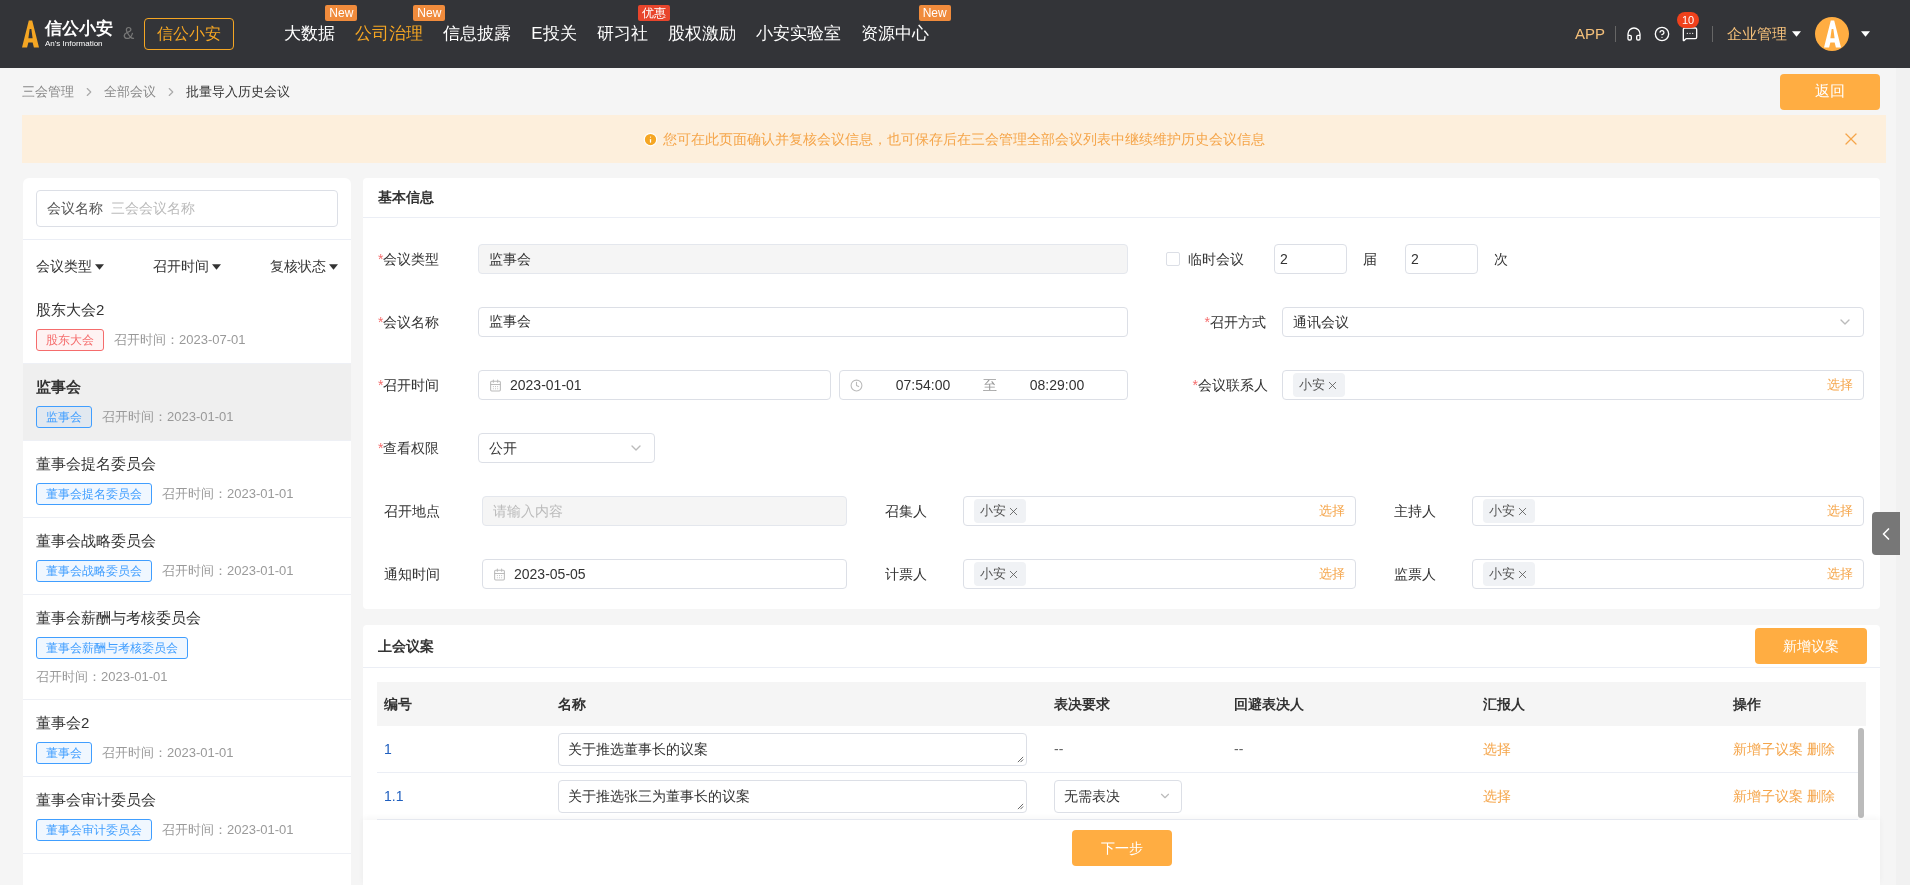 This screenshot has height=885, width=1910. Describe the element at coordinates (894, 34) in the screenshot. I see `nav-link: 资源中心` at that location.